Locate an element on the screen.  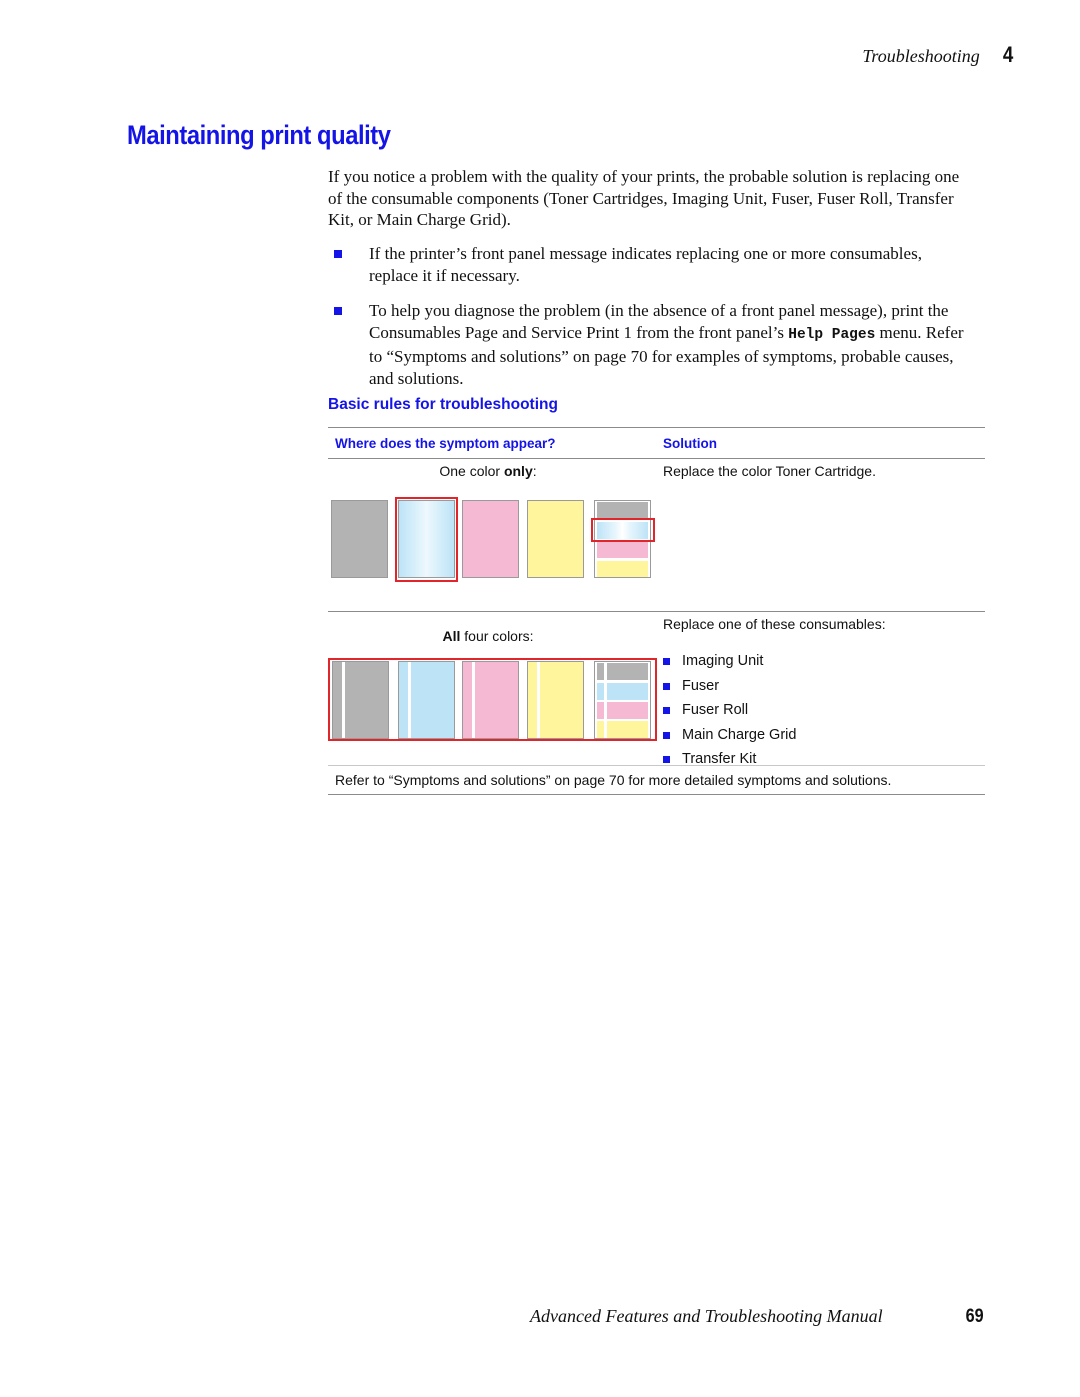
sample-cyan-faded-page is located at coordinates (426, 539).